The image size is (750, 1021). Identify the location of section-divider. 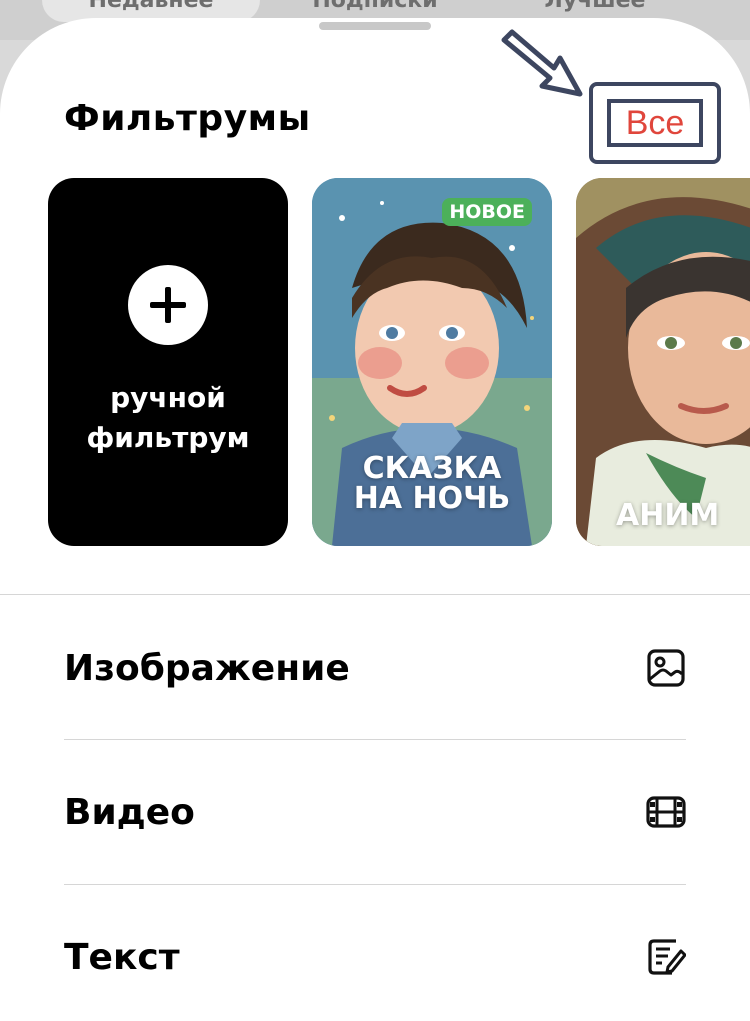
(375, 594).